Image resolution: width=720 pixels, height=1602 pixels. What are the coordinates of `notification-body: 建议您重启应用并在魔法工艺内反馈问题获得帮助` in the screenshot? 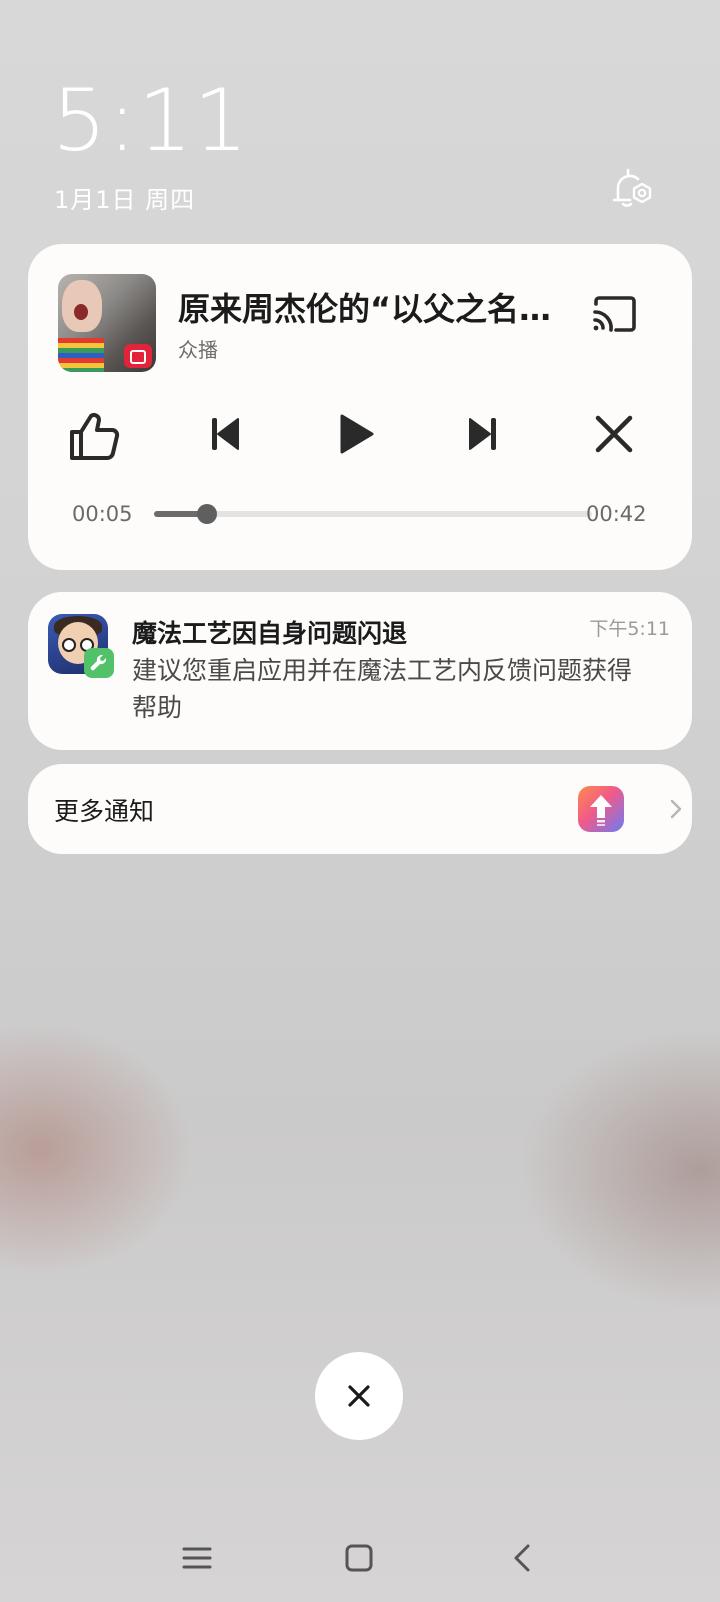 It's located at (382, 689).